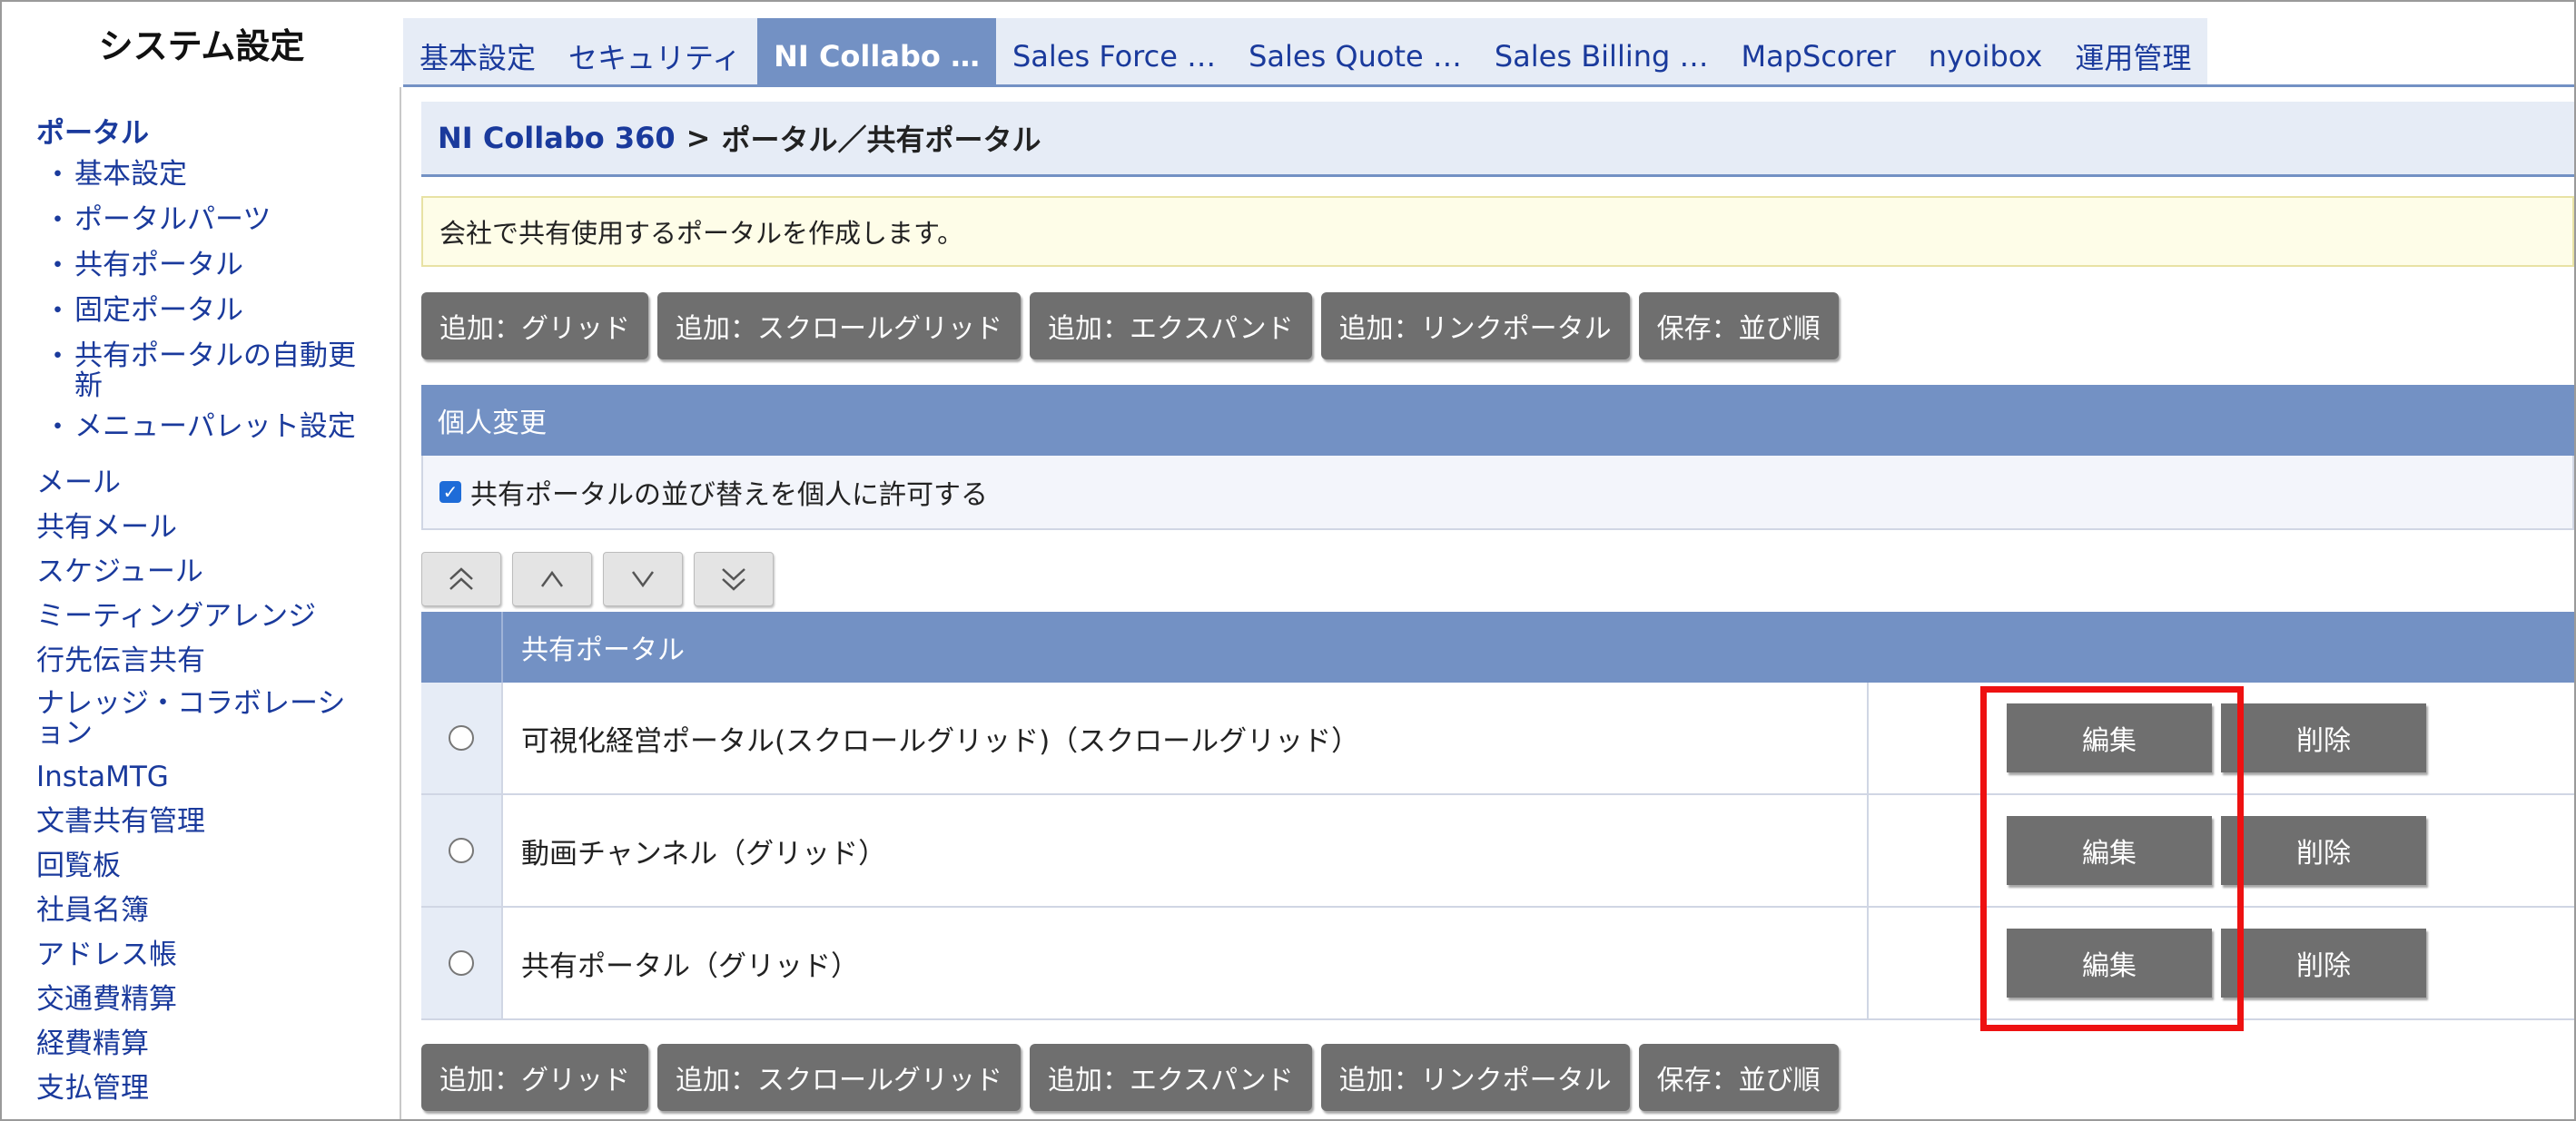 This screenshot has width=2576, height=1121. Describe the element at coordinates (187, 483) in the screenshot. I see `sidebar-item-mail: メール` at that location.